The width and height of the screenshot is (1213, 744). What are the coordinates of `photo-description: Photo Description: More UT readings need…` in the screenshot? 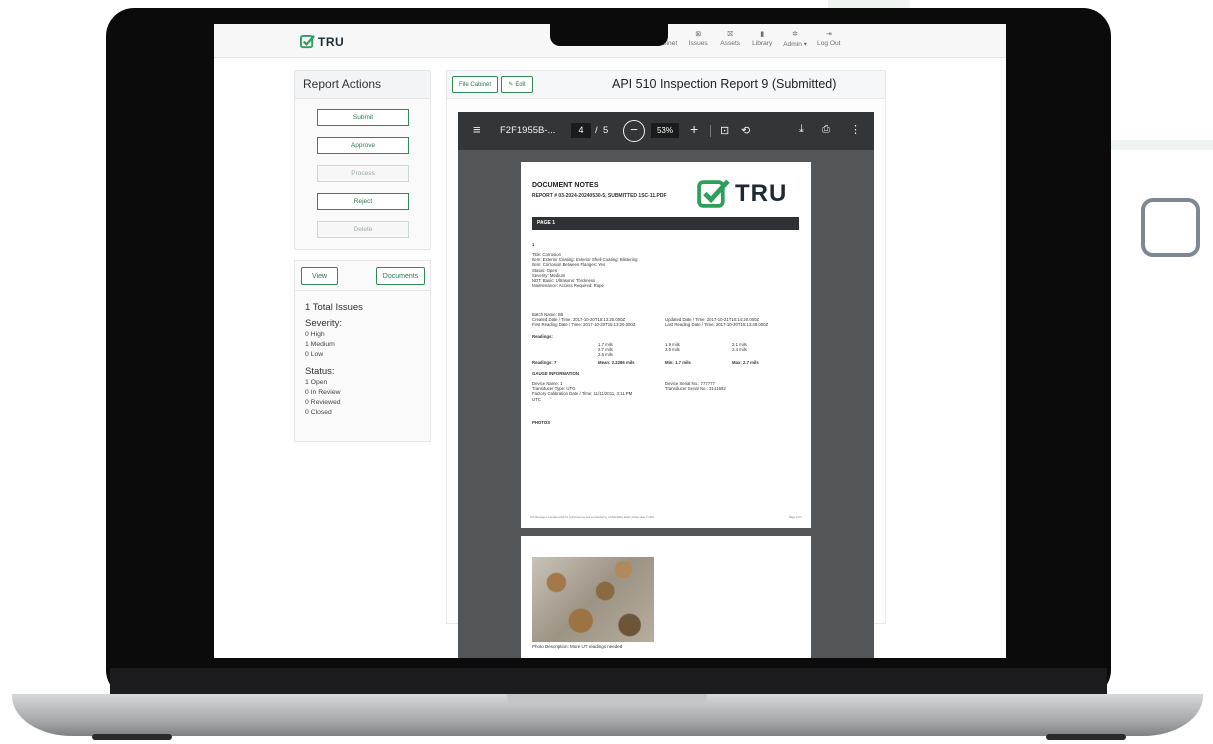 It's located at (577, 646).